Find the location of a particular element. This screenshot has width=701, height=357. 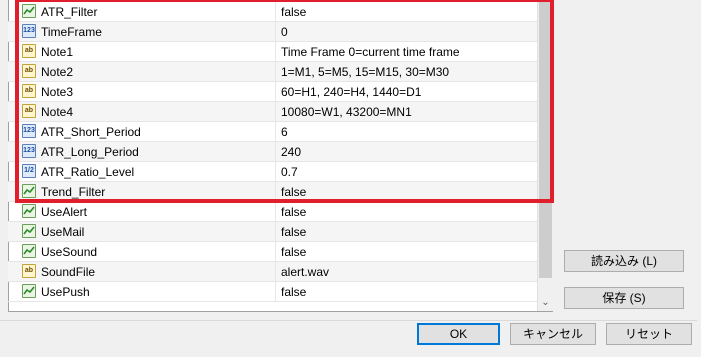

parameter-row: 123 TimeFrame 0 is located at coordinates (272, 32).